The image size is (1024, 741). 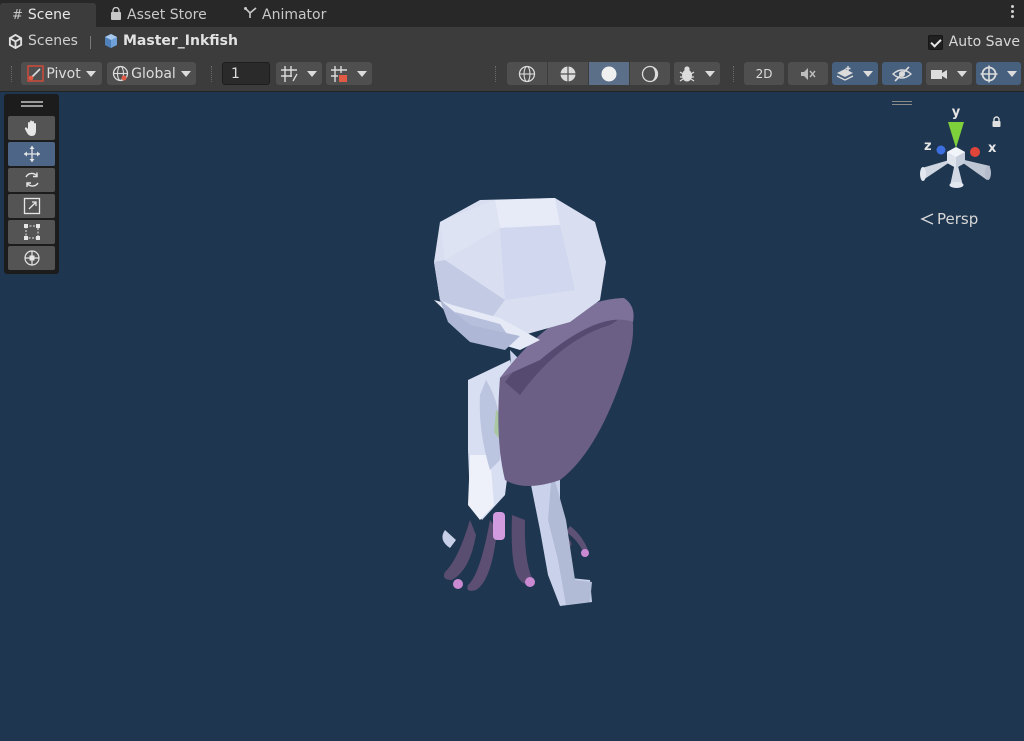 What do you see at coordinates (984, 42) in the screenshot?
I see `auto-save-label: Auto Save` at bounding box center [984, 42].